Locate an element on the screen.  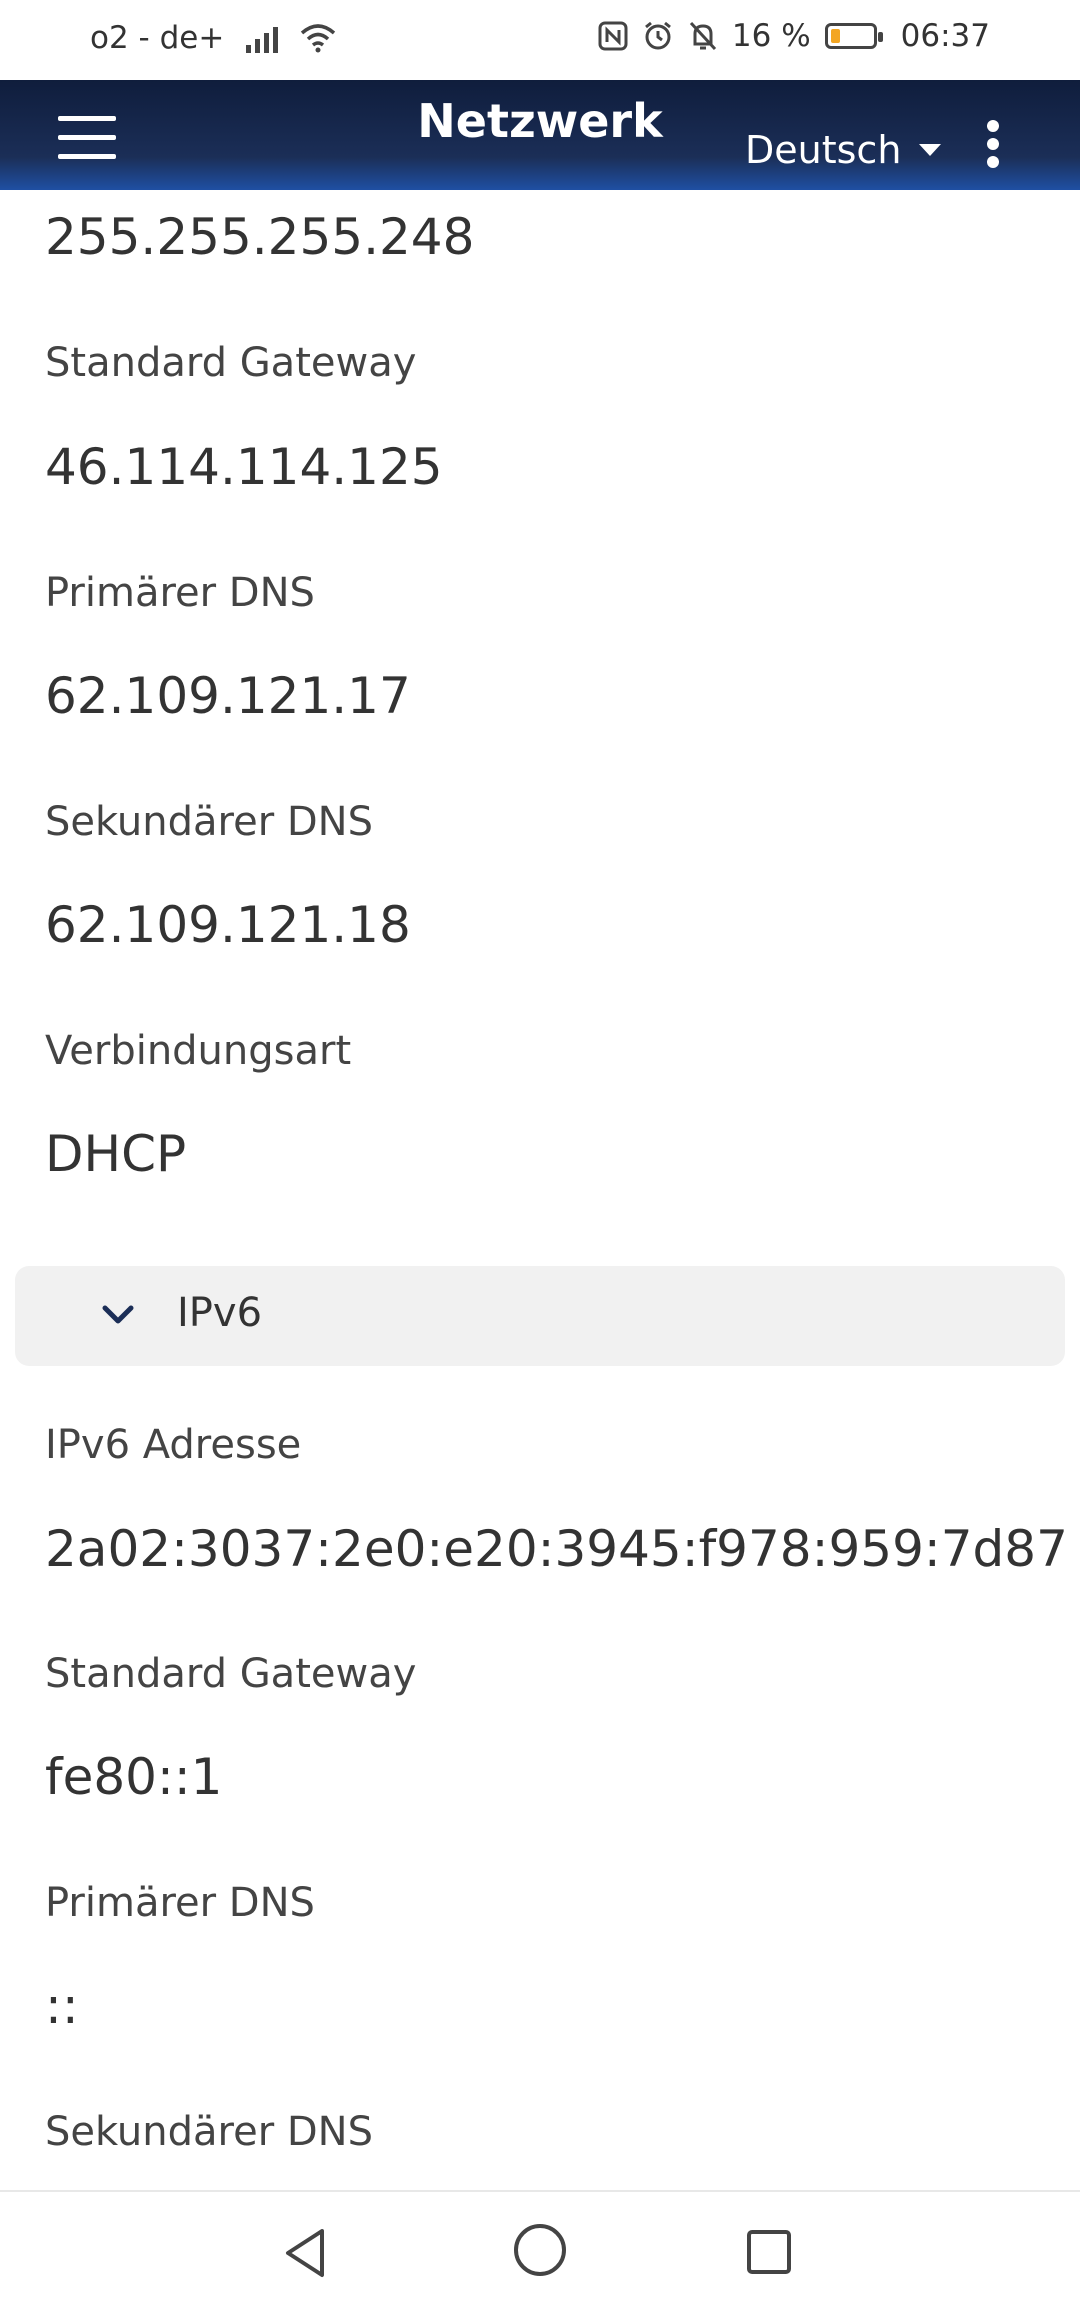
chevron-down-icon is located at coordinates (118, 1314).